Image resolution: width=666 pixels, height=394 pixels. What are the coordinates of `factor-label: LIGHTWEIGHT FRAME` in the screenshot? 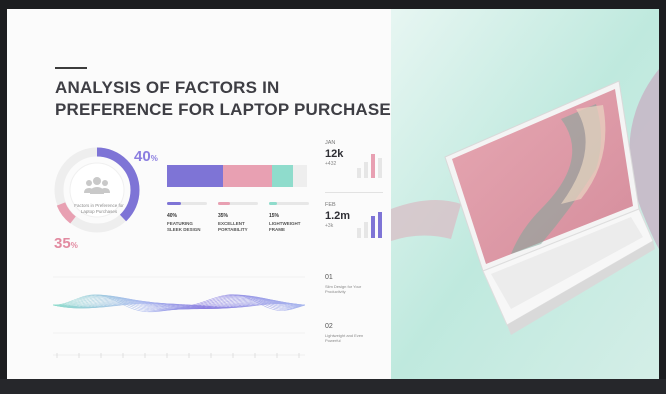 It's located at (289, 227).